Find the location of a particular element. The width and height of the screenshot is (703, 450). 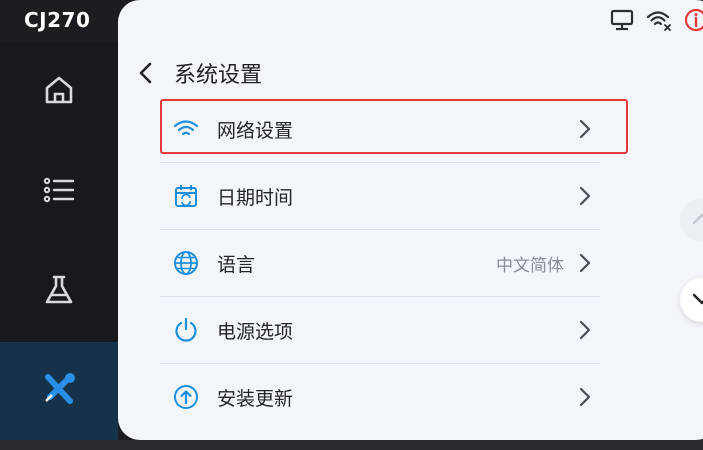

scroll-up-button is located at coordinates (691, 220).